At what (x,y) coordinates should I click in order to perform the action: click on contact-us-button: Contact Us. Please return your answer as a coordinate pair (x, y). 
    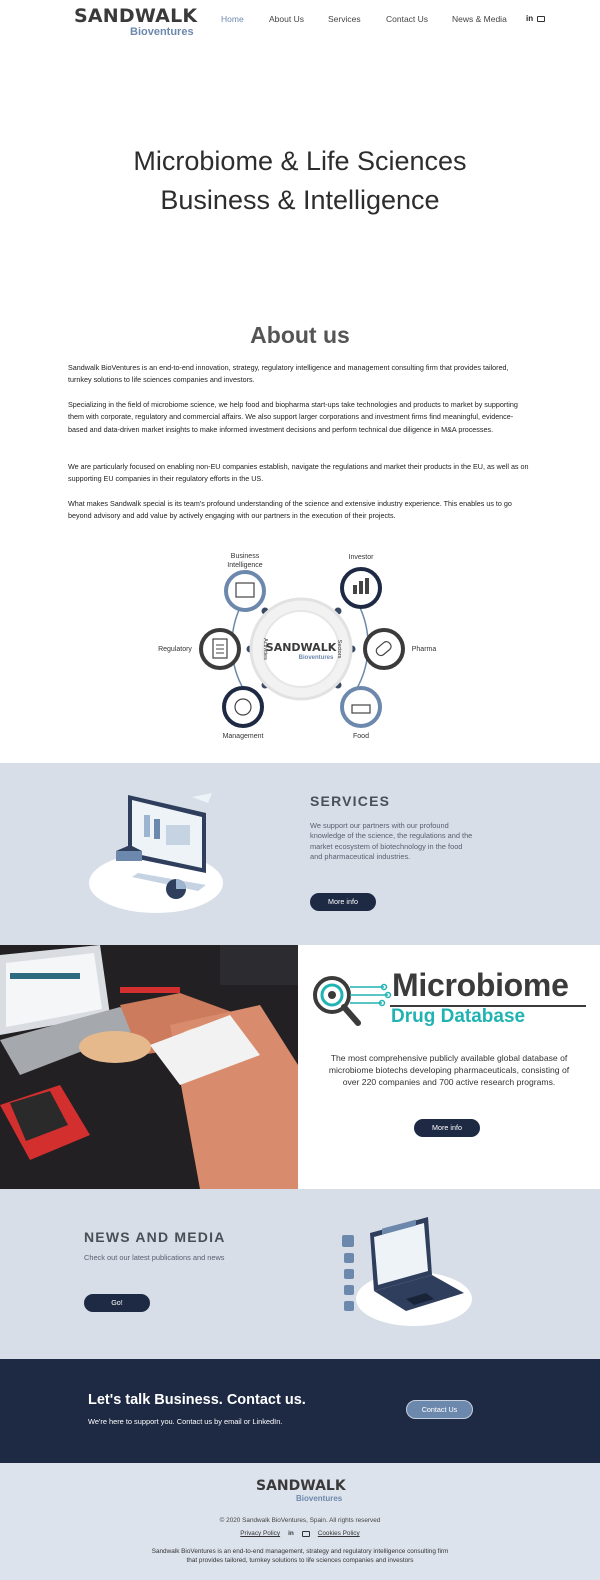
    Looking at the image, I should click on (439, 1409).